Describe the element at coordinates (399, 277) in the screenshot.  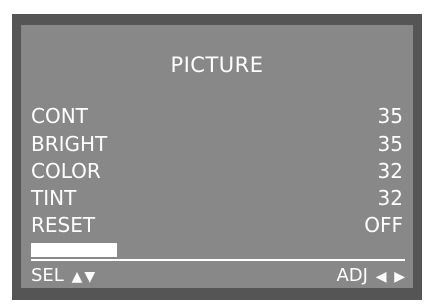
I see `right-arrow-icon: ▶` at that location.